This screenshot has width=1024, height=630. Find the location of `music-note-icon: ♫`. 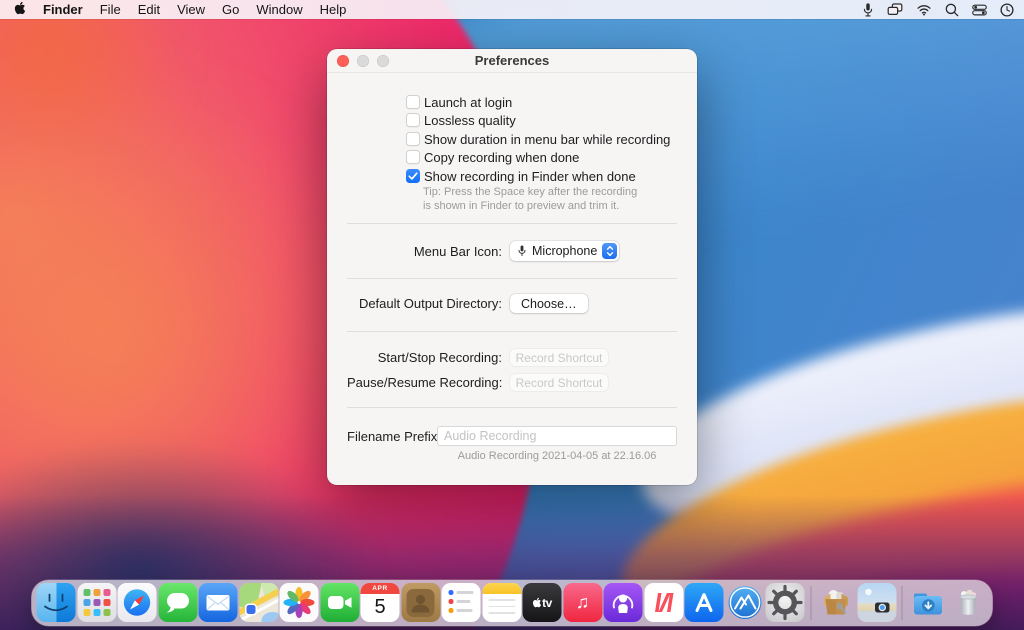

music-note-icon: ♫ is located at coordinates (582, 602).